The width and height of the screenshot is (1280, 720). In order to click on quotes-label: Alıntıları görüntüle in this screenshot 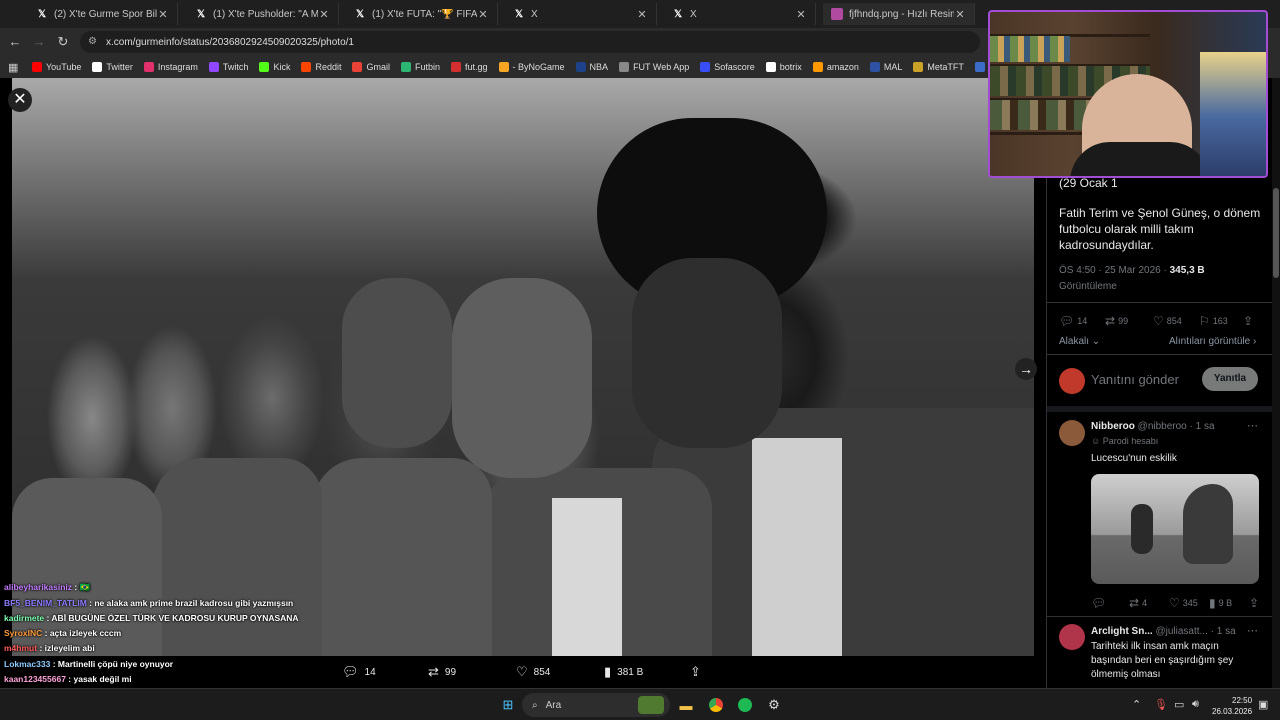, I will do `click(1210, 341)`.